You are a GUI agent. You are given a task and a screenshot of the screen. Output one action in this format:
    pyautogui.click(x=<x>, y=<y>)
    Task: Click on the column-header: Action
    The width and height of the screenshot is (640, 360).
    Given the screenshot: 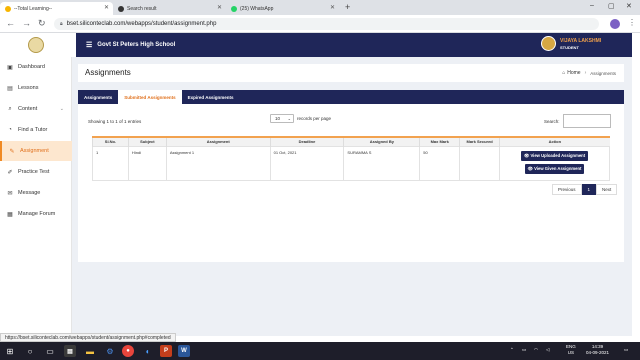 What is the action you would take?
    pyautogui.click(x=554, y=141)
    